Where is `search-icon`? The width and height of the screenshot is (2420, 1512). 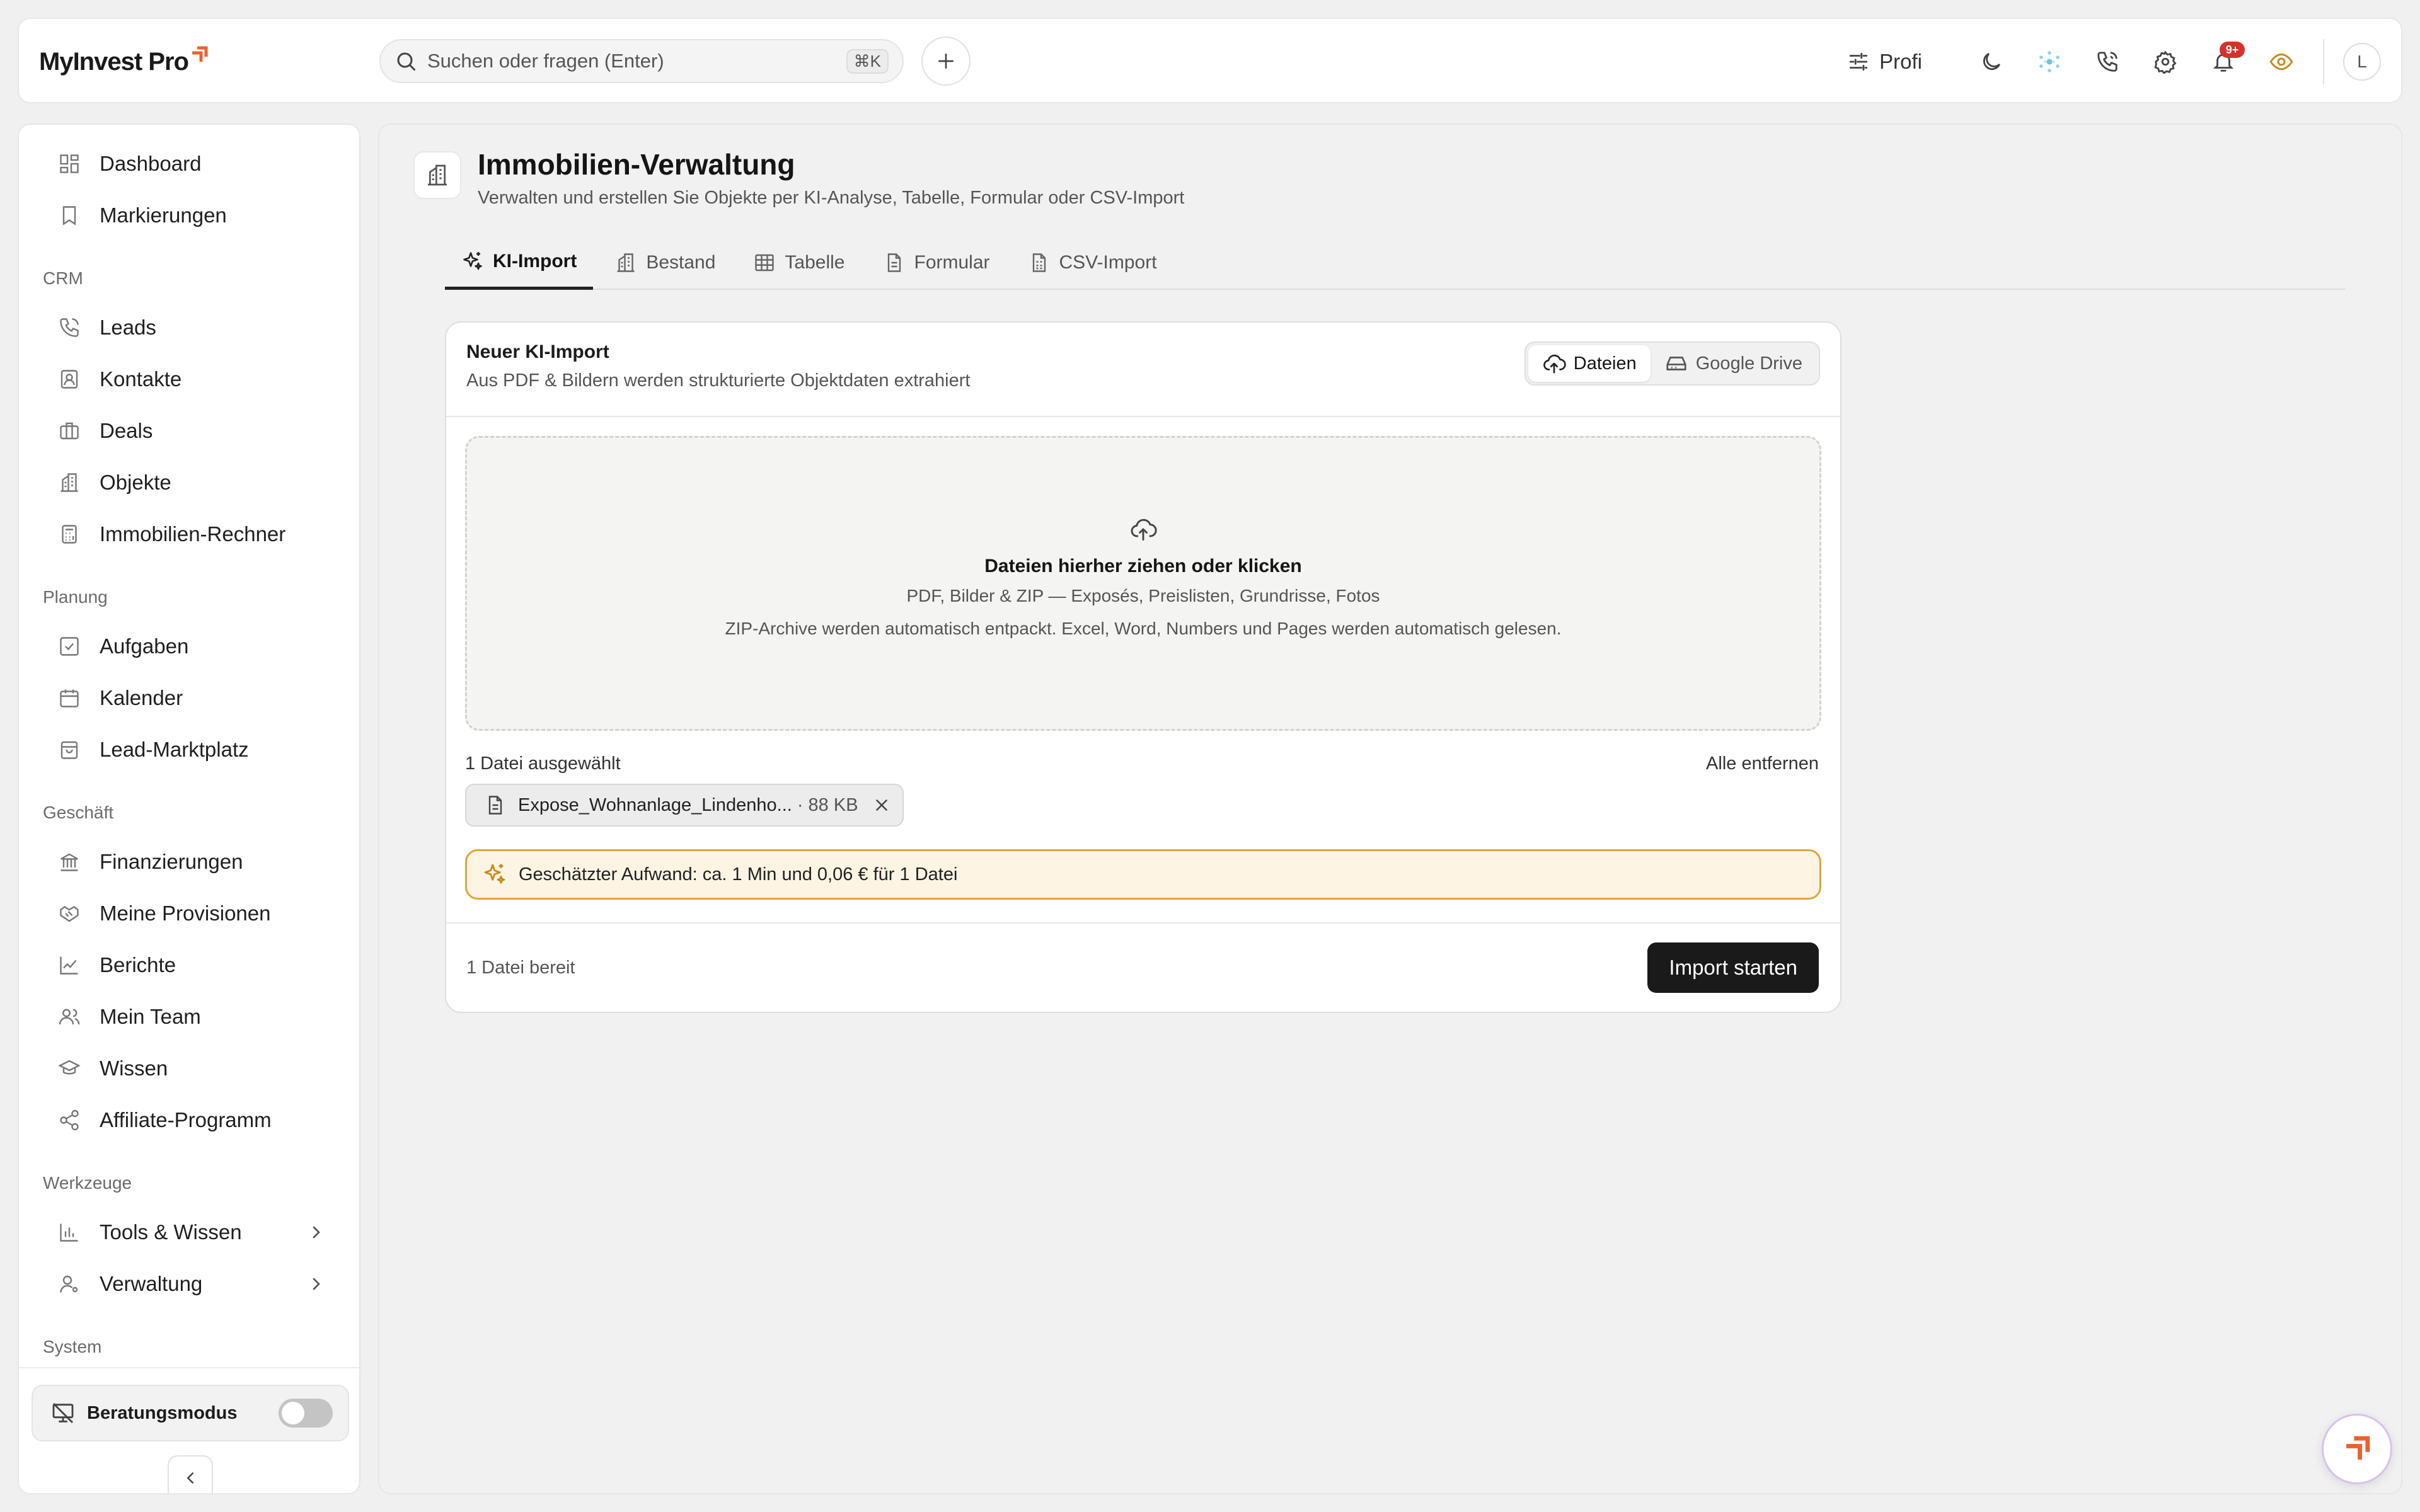 search-icon is located at coordinates (406, 61).